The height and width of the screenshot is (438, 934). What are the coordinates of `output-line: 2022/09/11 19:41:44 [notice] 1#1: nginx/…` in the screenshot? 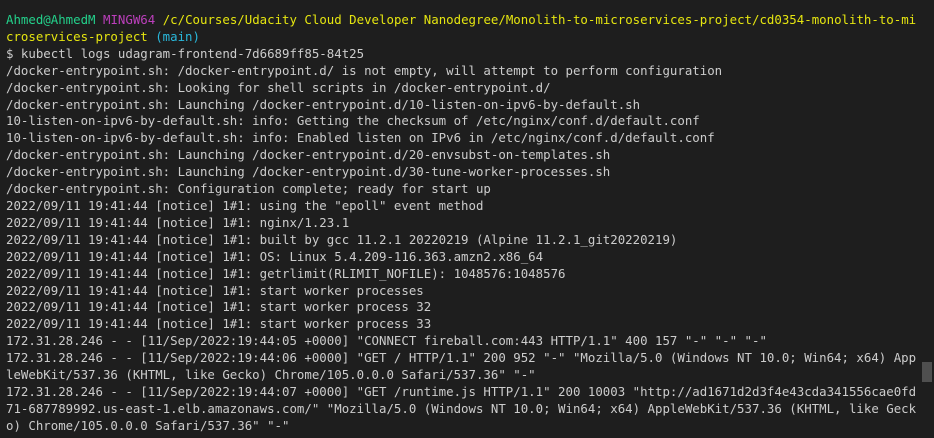 It's located at (178, 222).